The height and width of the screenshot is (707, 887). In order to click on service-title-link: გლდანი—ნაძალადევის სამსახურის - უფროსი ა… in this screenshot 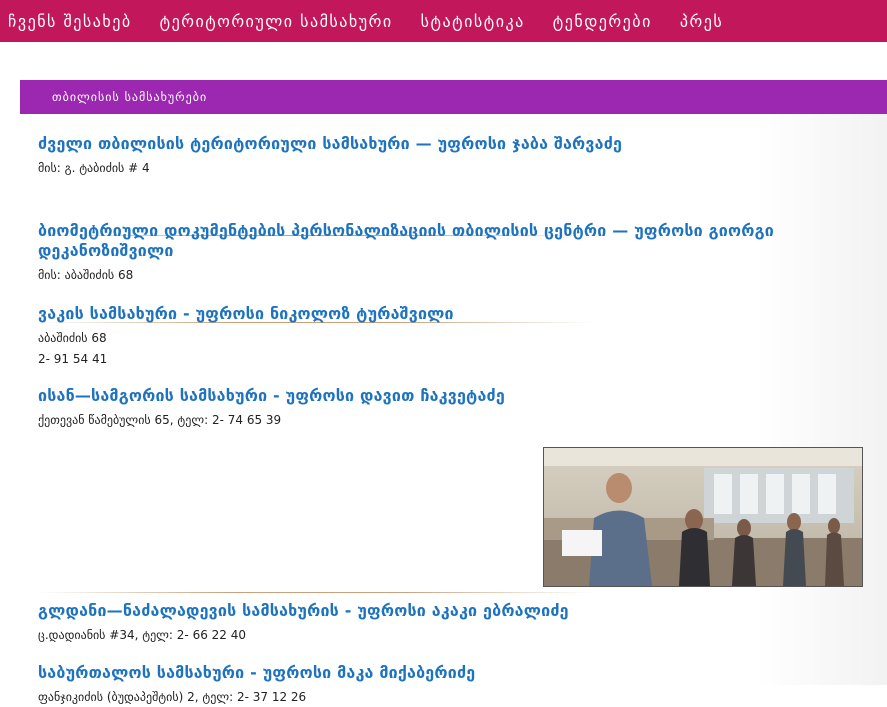, I will do `click(410, 611)`.